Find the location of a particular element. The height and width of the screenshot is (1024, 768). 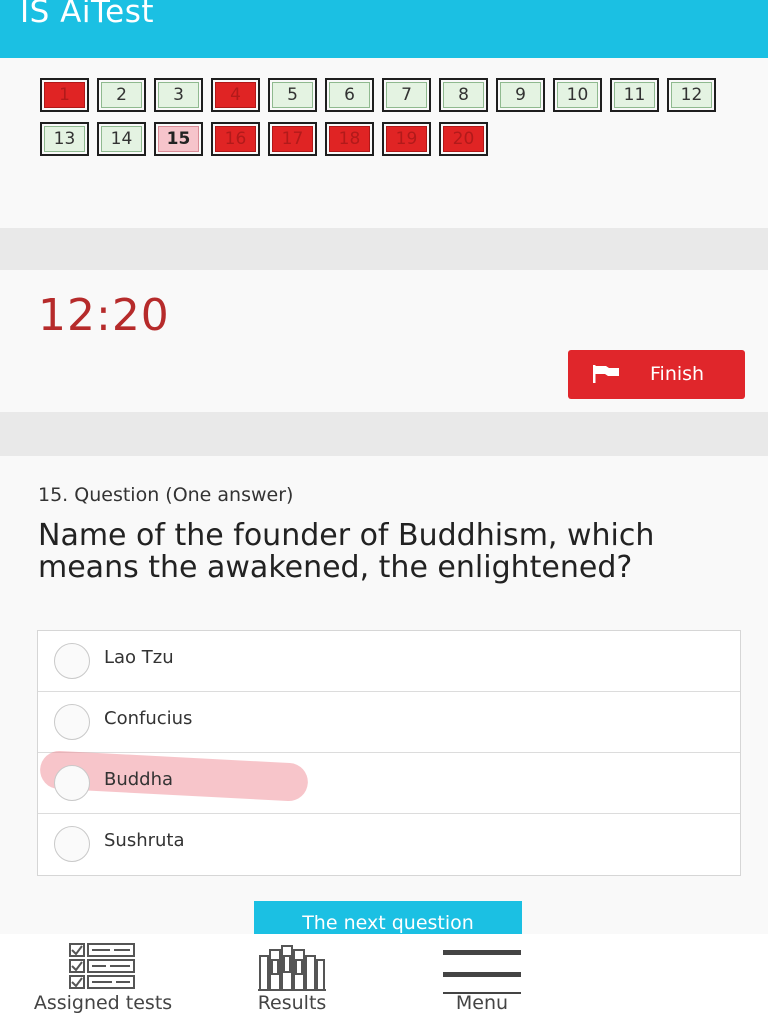

question-nav-button: 6 is located at coordinates (349, 95).